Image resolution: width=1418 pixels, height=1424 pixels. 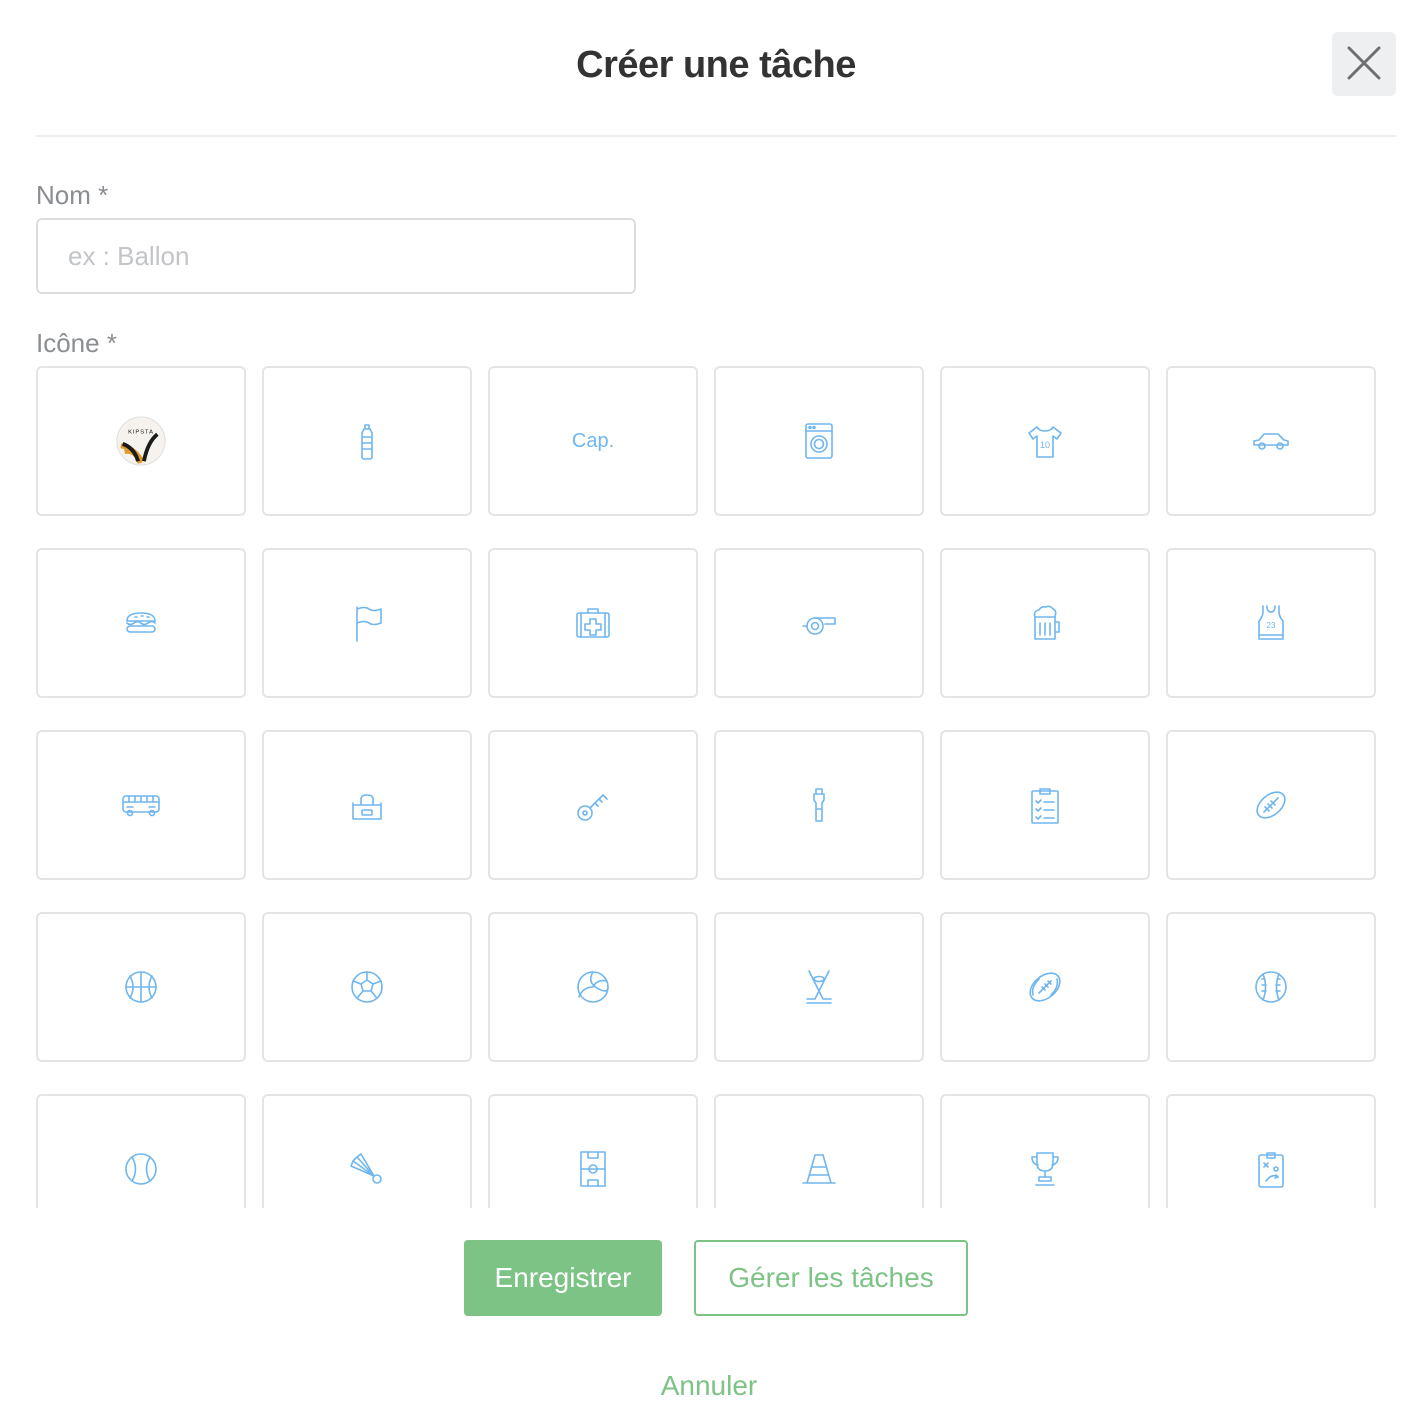 I want to click on whistle-icon, so click(x=819, y=623).